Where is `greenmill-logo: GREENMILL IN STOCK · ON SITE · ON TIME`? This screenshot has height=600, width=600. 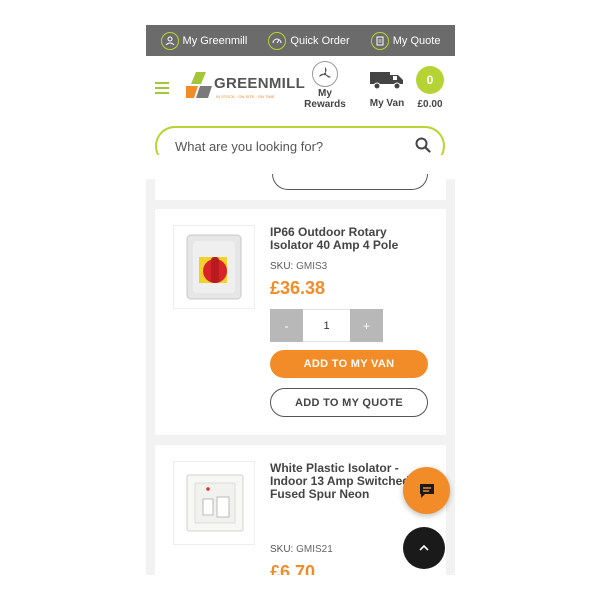 greenmill-logo: GREENMILL IN STOCK · ON SITE · ON TIME is located at coordinates (246, 88).